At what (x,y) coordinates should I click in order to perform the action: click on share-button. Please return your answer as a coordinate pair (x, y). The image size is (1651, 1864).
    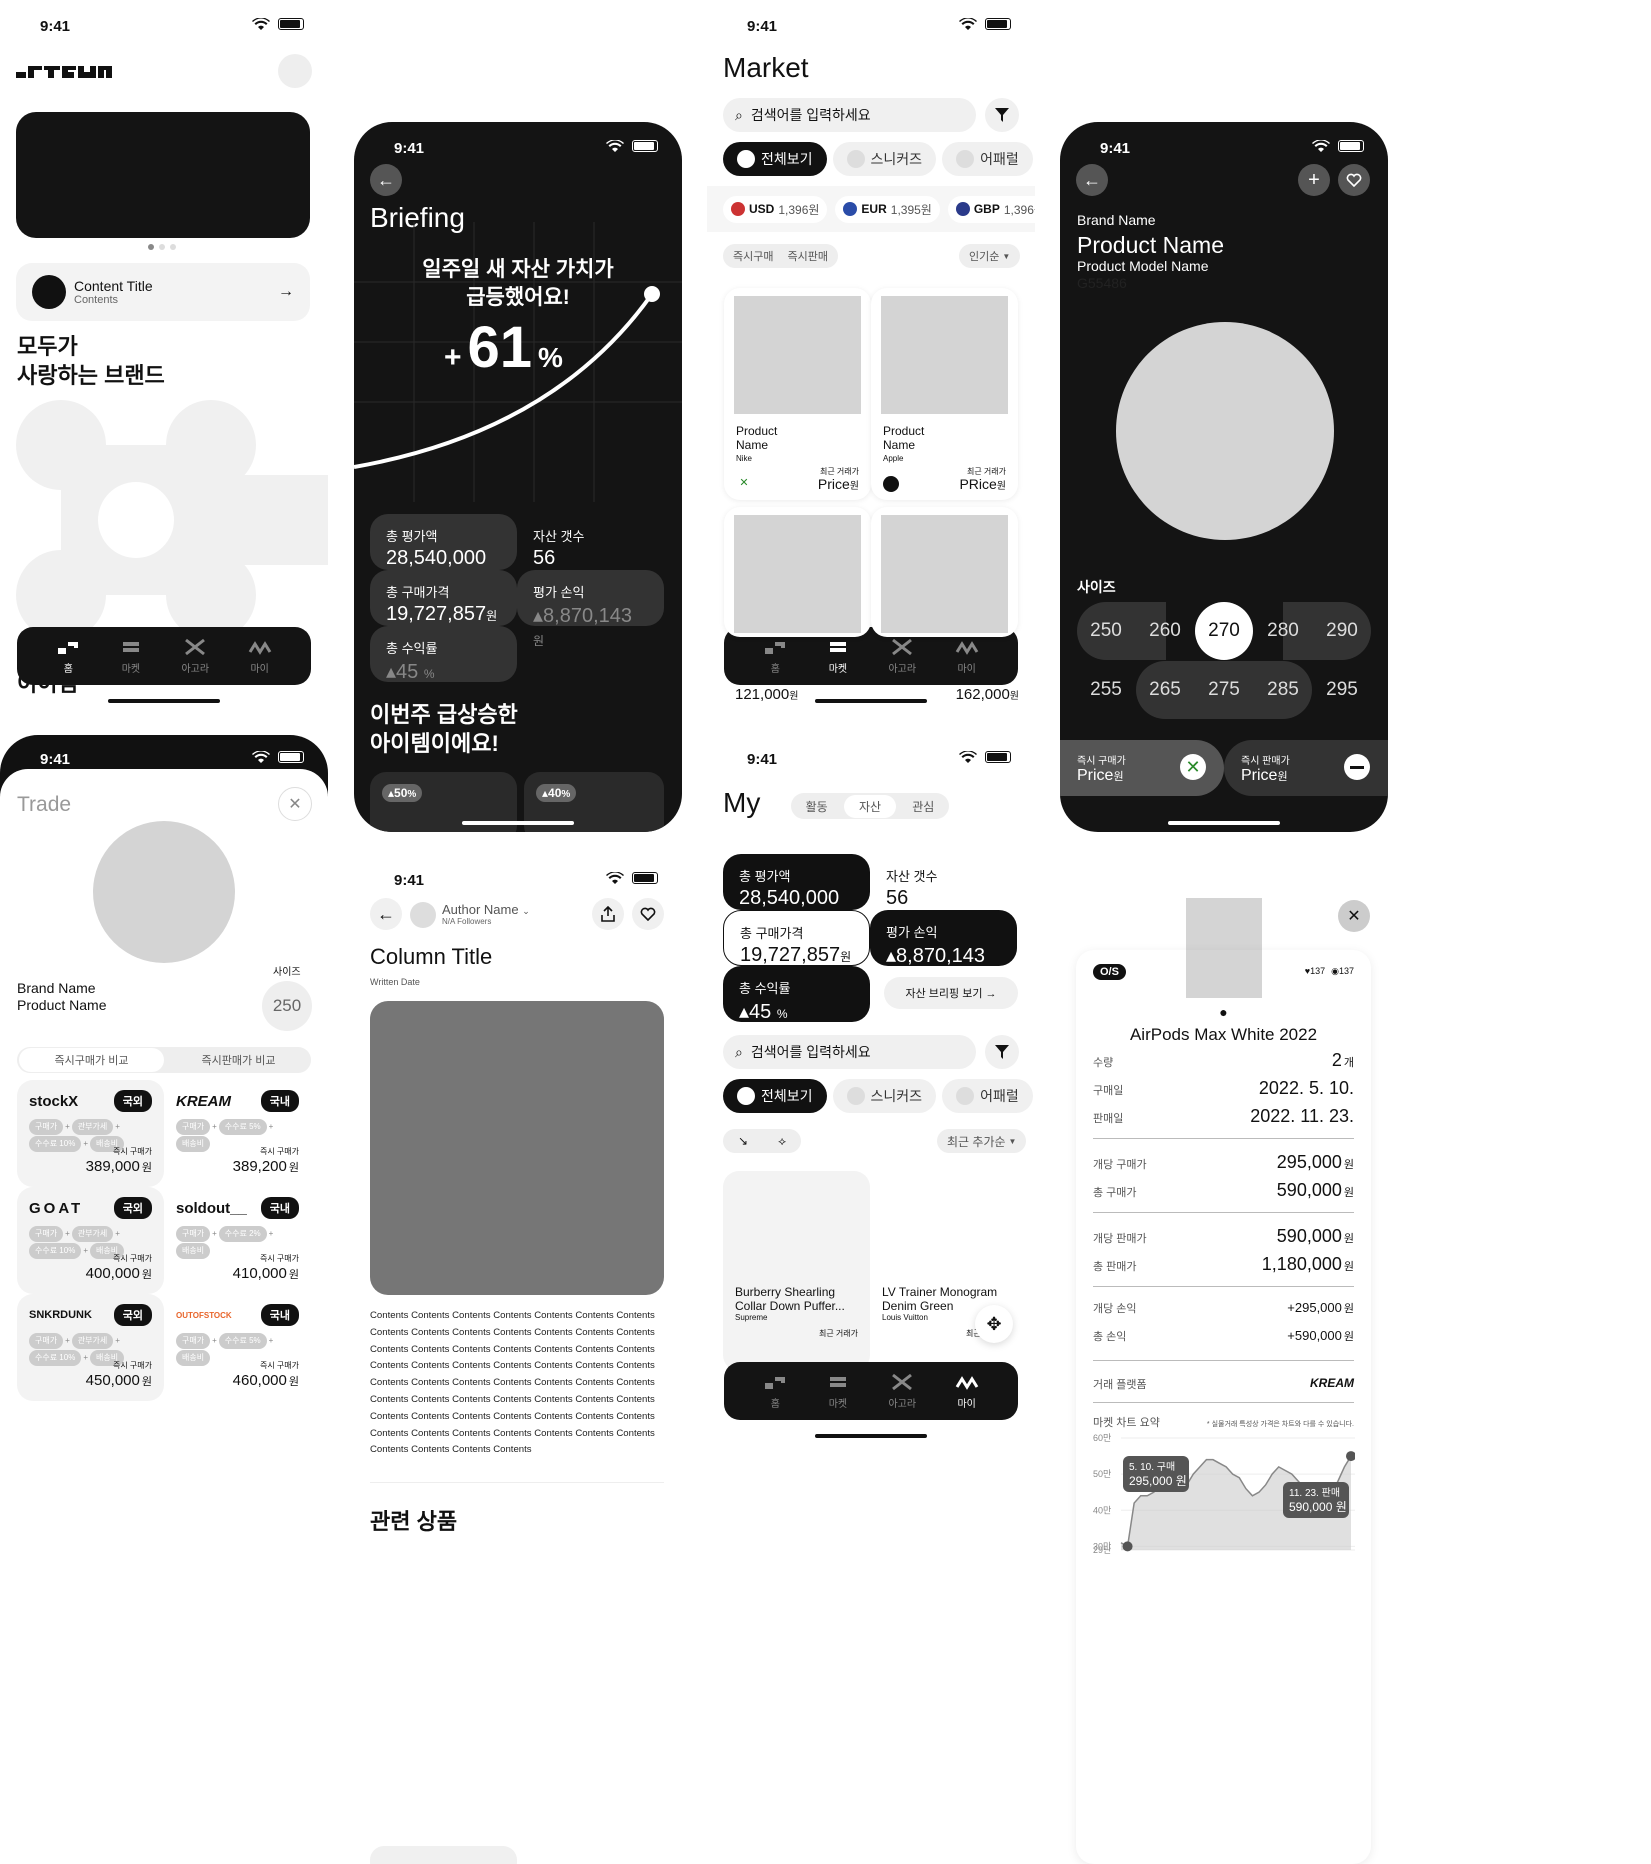
    Looking at the image, I should click on (608, 914).